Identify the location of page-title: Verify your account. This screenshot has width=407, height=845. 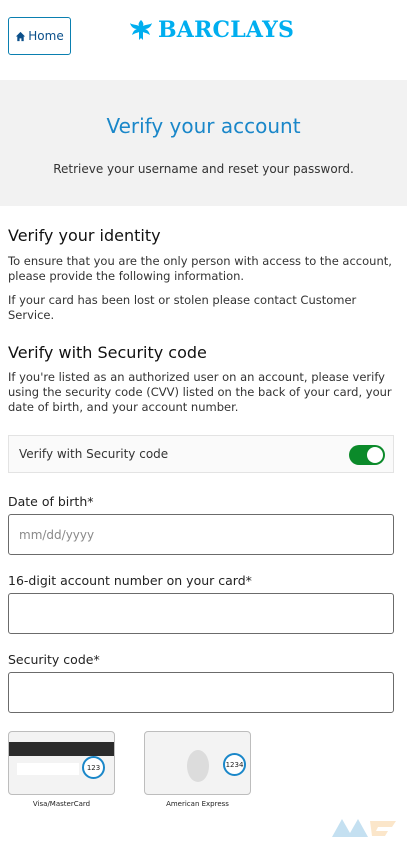
(203, 126).